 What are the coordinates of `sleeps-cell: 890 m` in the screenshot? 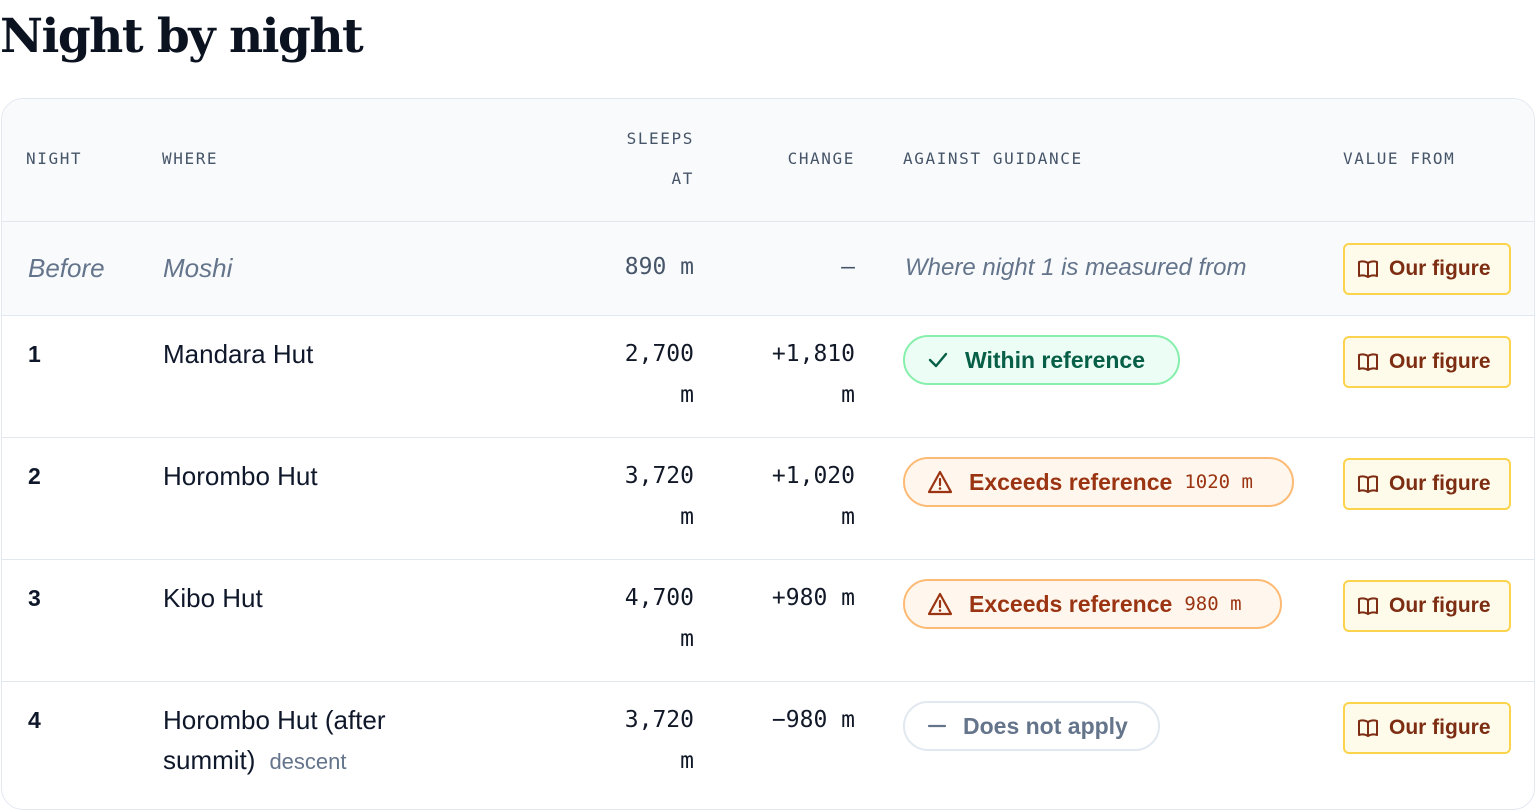 It's located at (659, 267).